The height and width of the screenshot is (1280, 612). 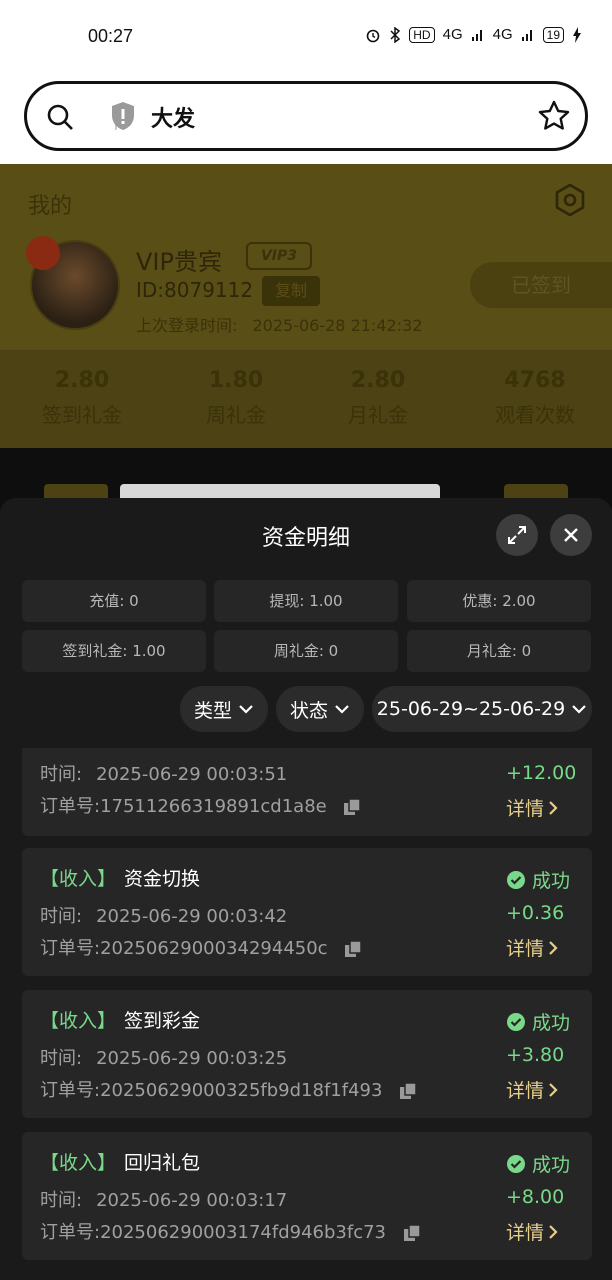 I want to click on time-value: 2025-06-29 00:03:25, so click(x=192, y=1058).